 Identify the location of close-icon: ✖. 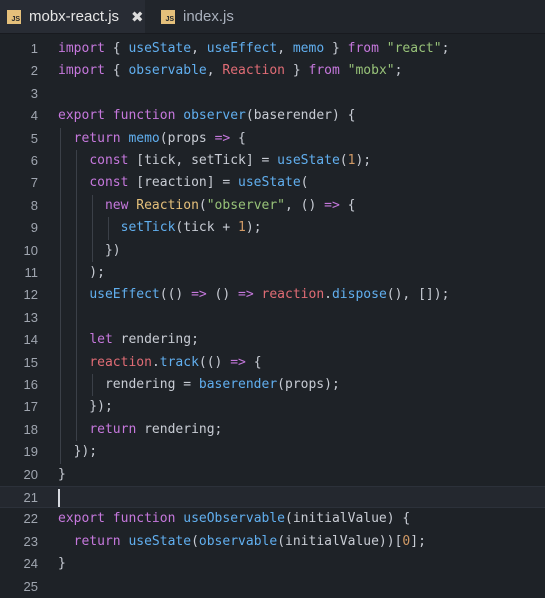
(137, 17).